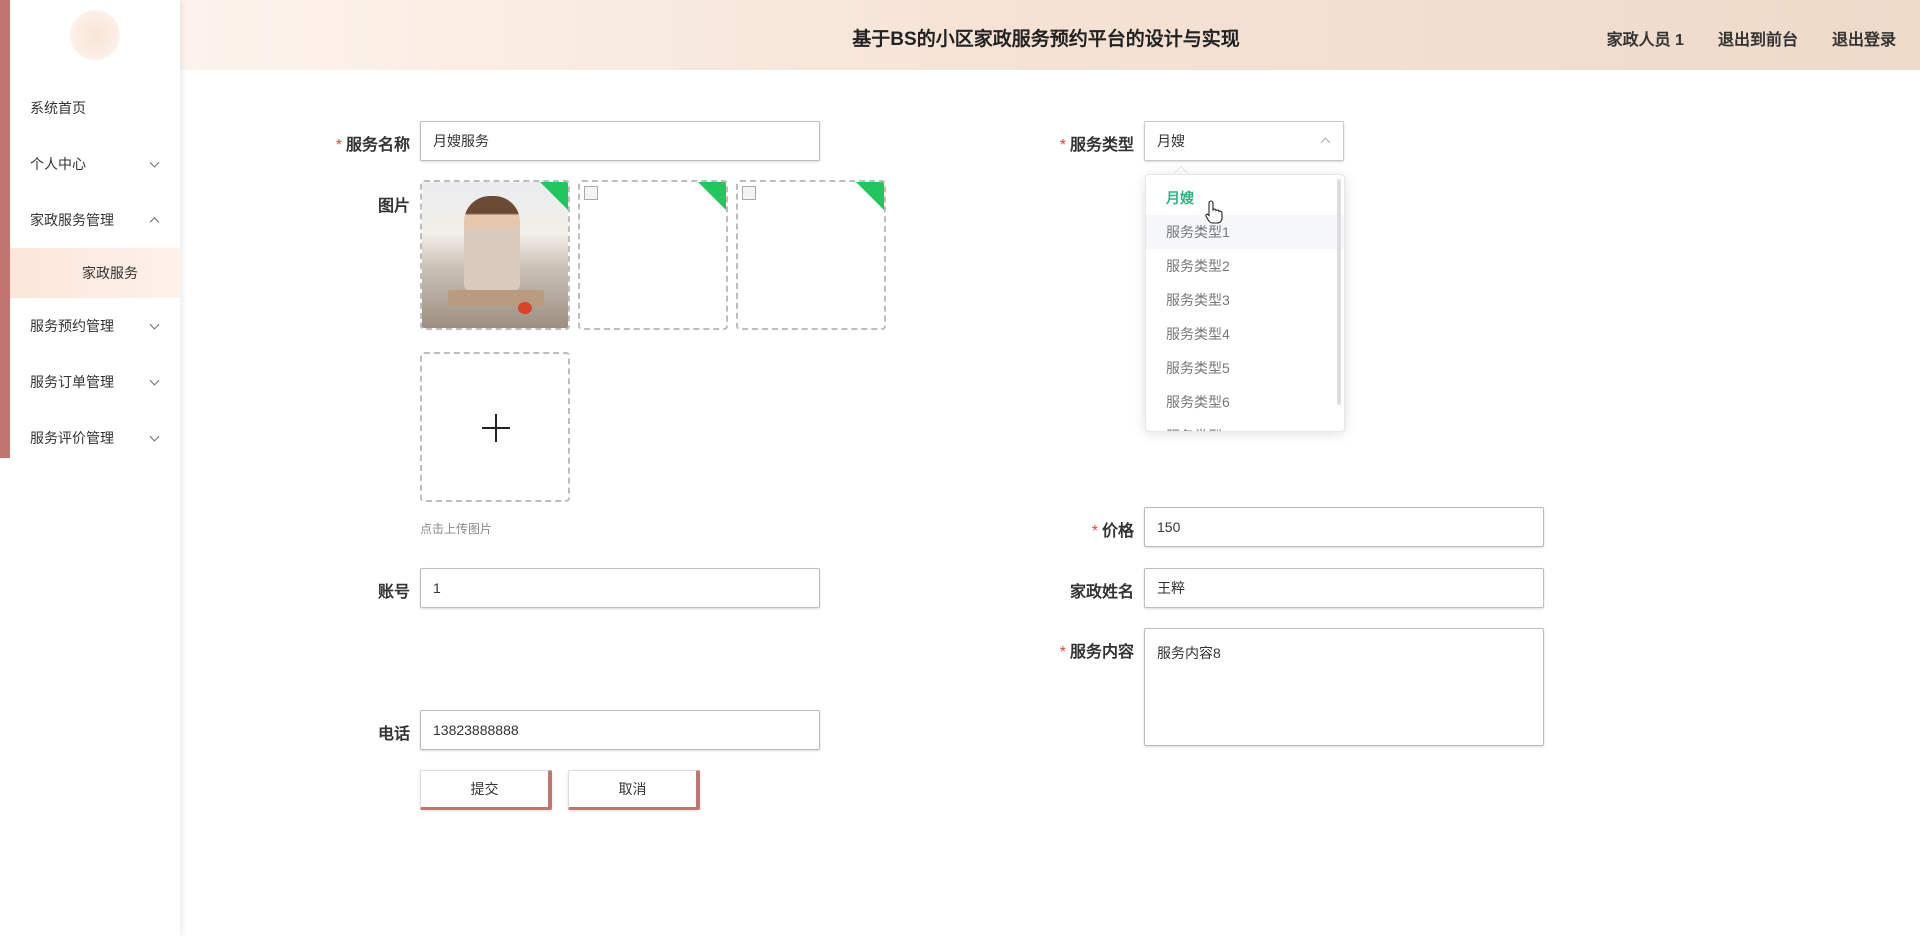 This screenshot has height=936, width=1920. Describe the element at coordinates (620, 588) in the screenshot. I see `account-input: 1` at that location.